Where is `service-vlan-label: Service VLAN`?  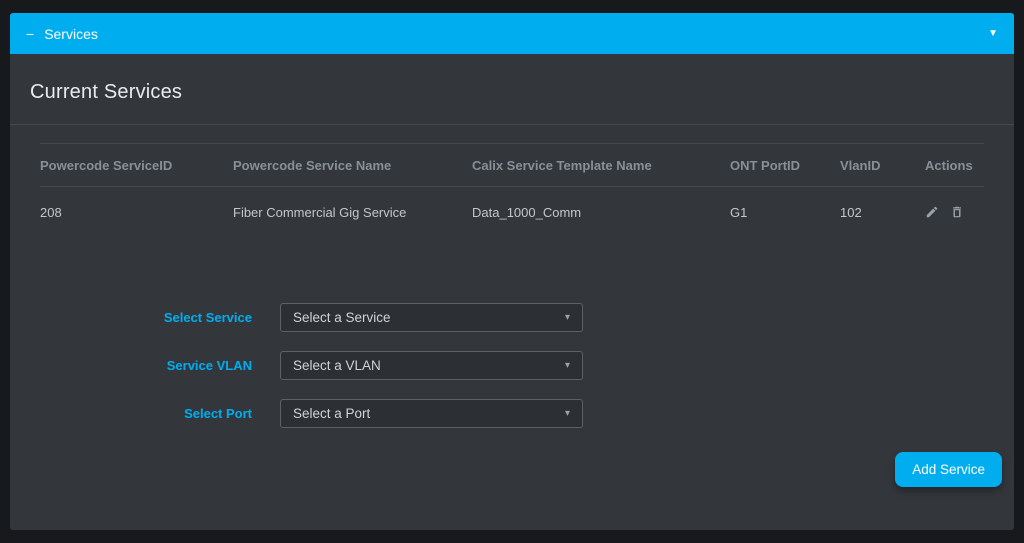 service-vlan-label: Service VLAN is located at coordinates (209, 365).